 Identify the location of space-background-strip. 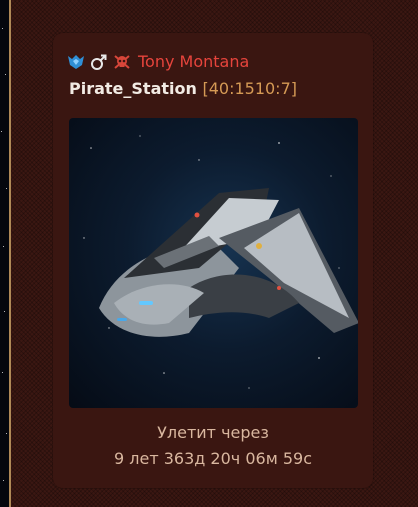
(4, 253).